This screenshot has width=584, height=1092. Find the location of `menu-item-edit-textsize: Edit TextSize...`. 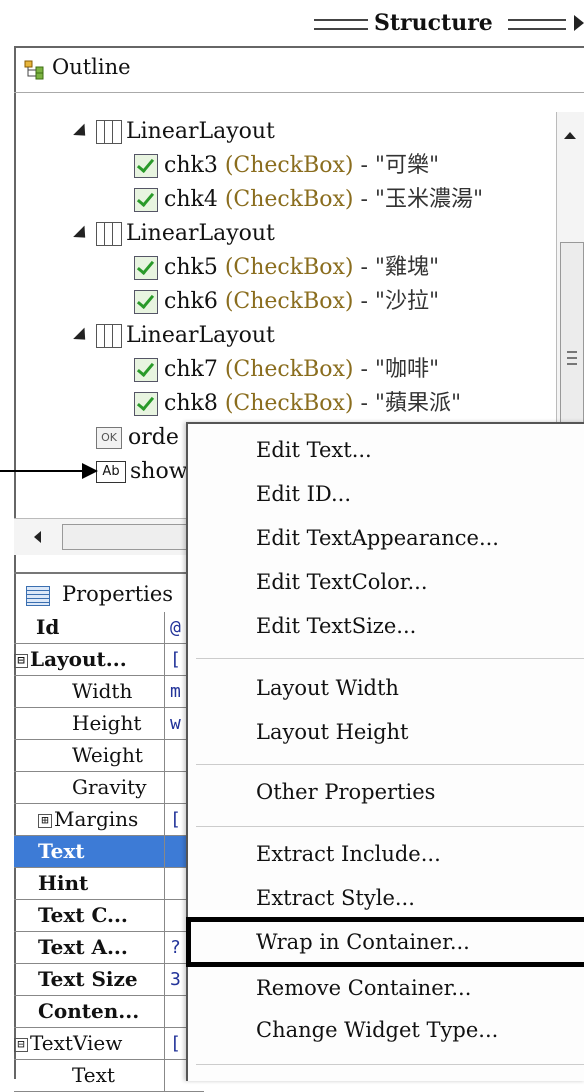

menu-item-edit-textsize: Edit TextSize... is located at coordinates (336, 626).